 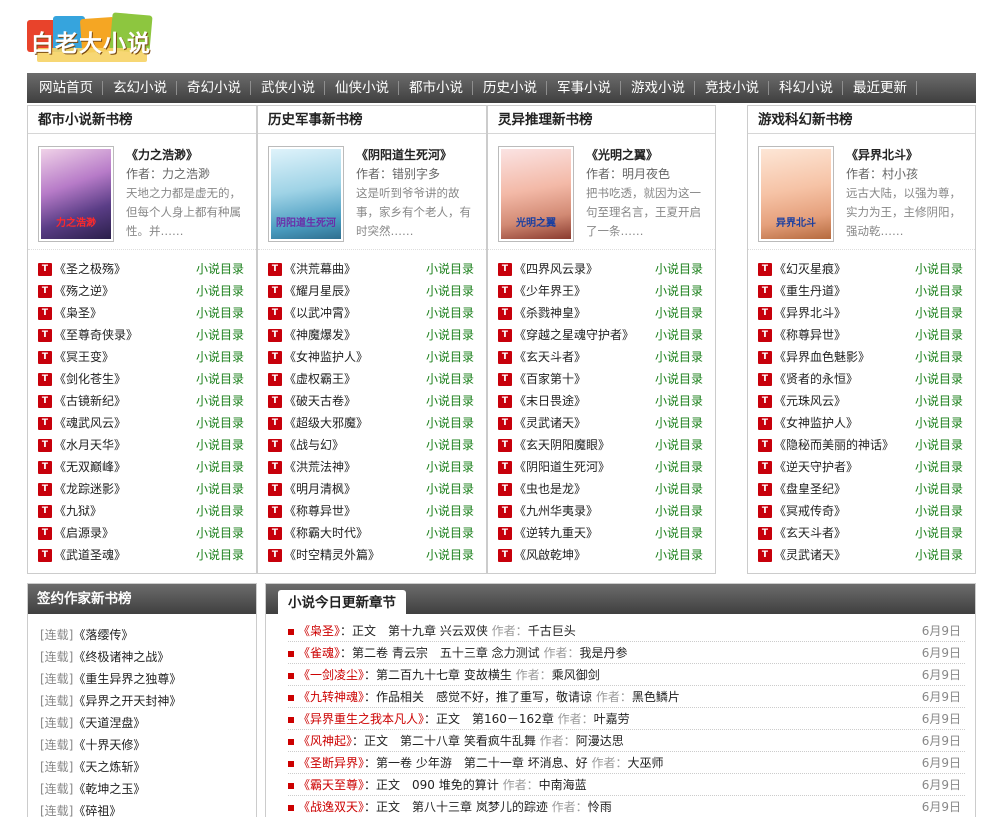 I want to click on book-link: 《四界风云录》, so click(x=556, y=269).